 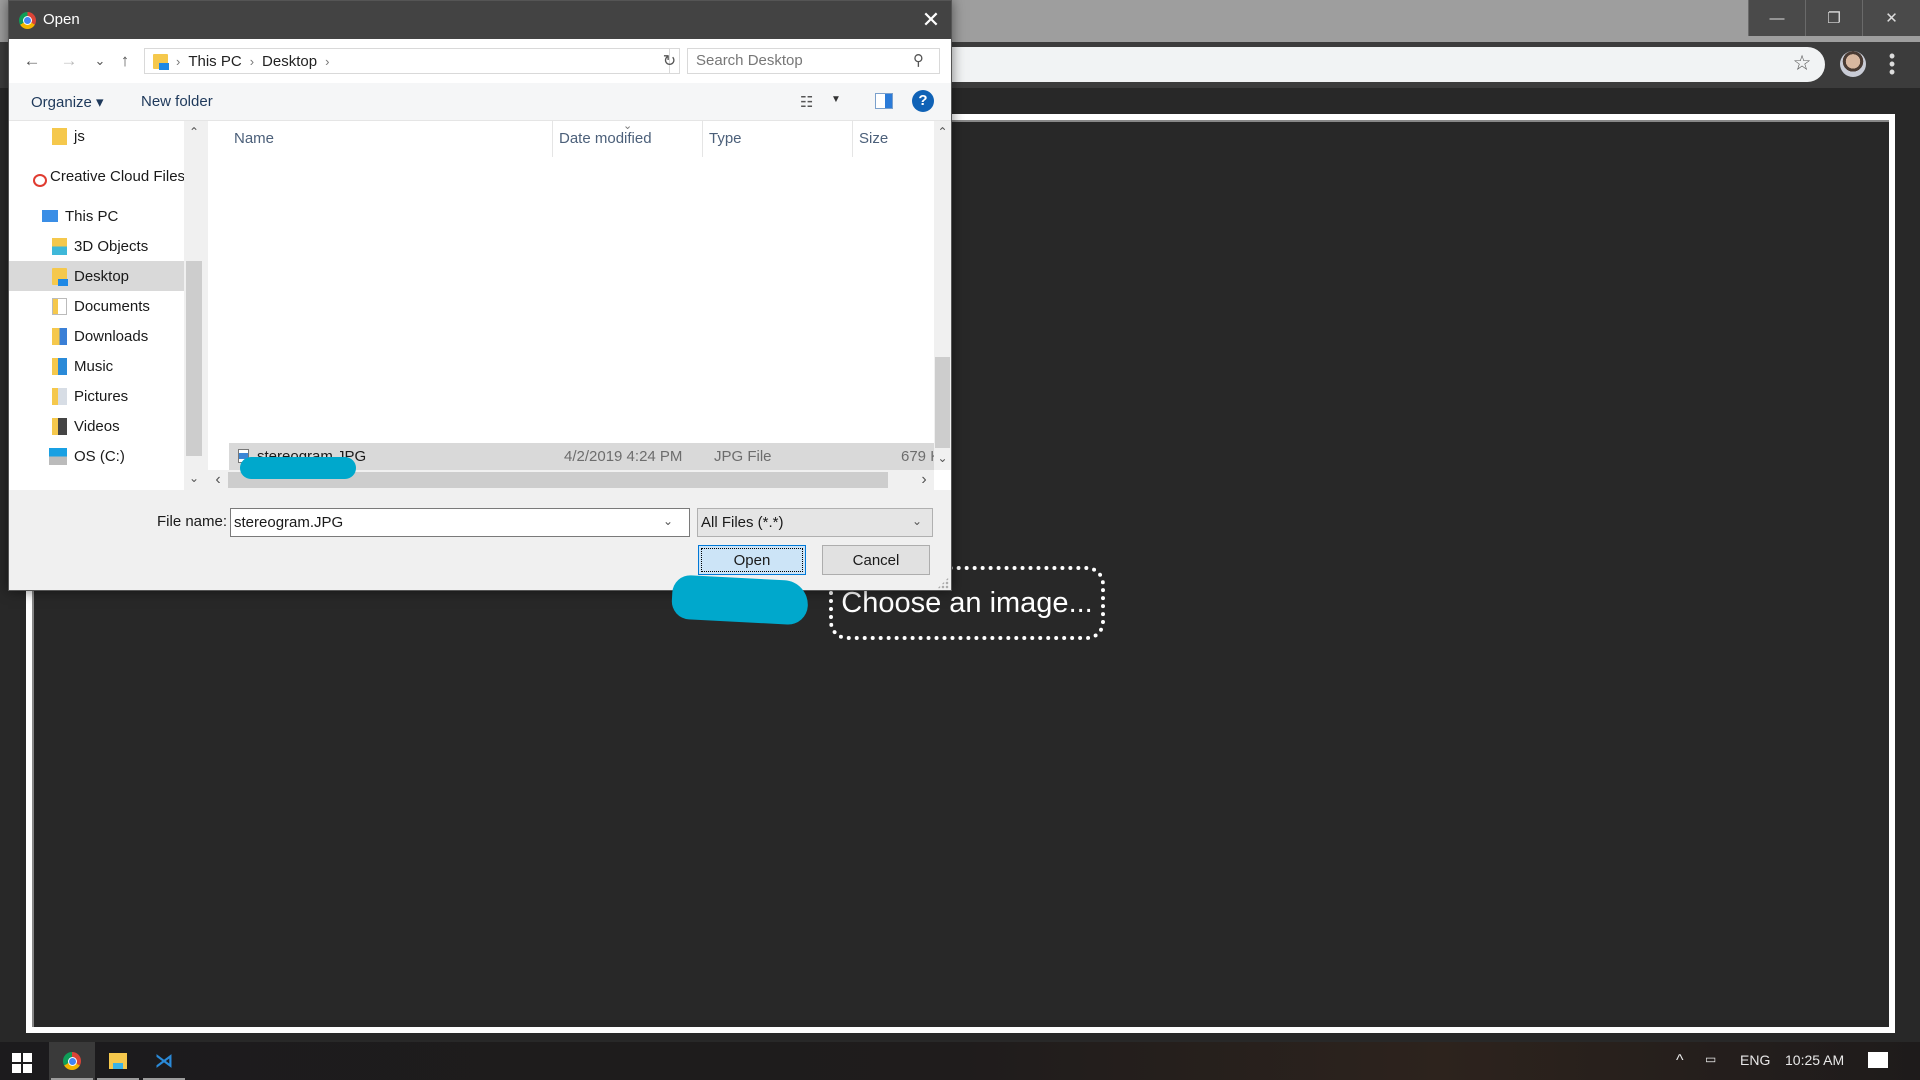 I want to click on nav-item-label: Pictures, so click(x=101, y=396).